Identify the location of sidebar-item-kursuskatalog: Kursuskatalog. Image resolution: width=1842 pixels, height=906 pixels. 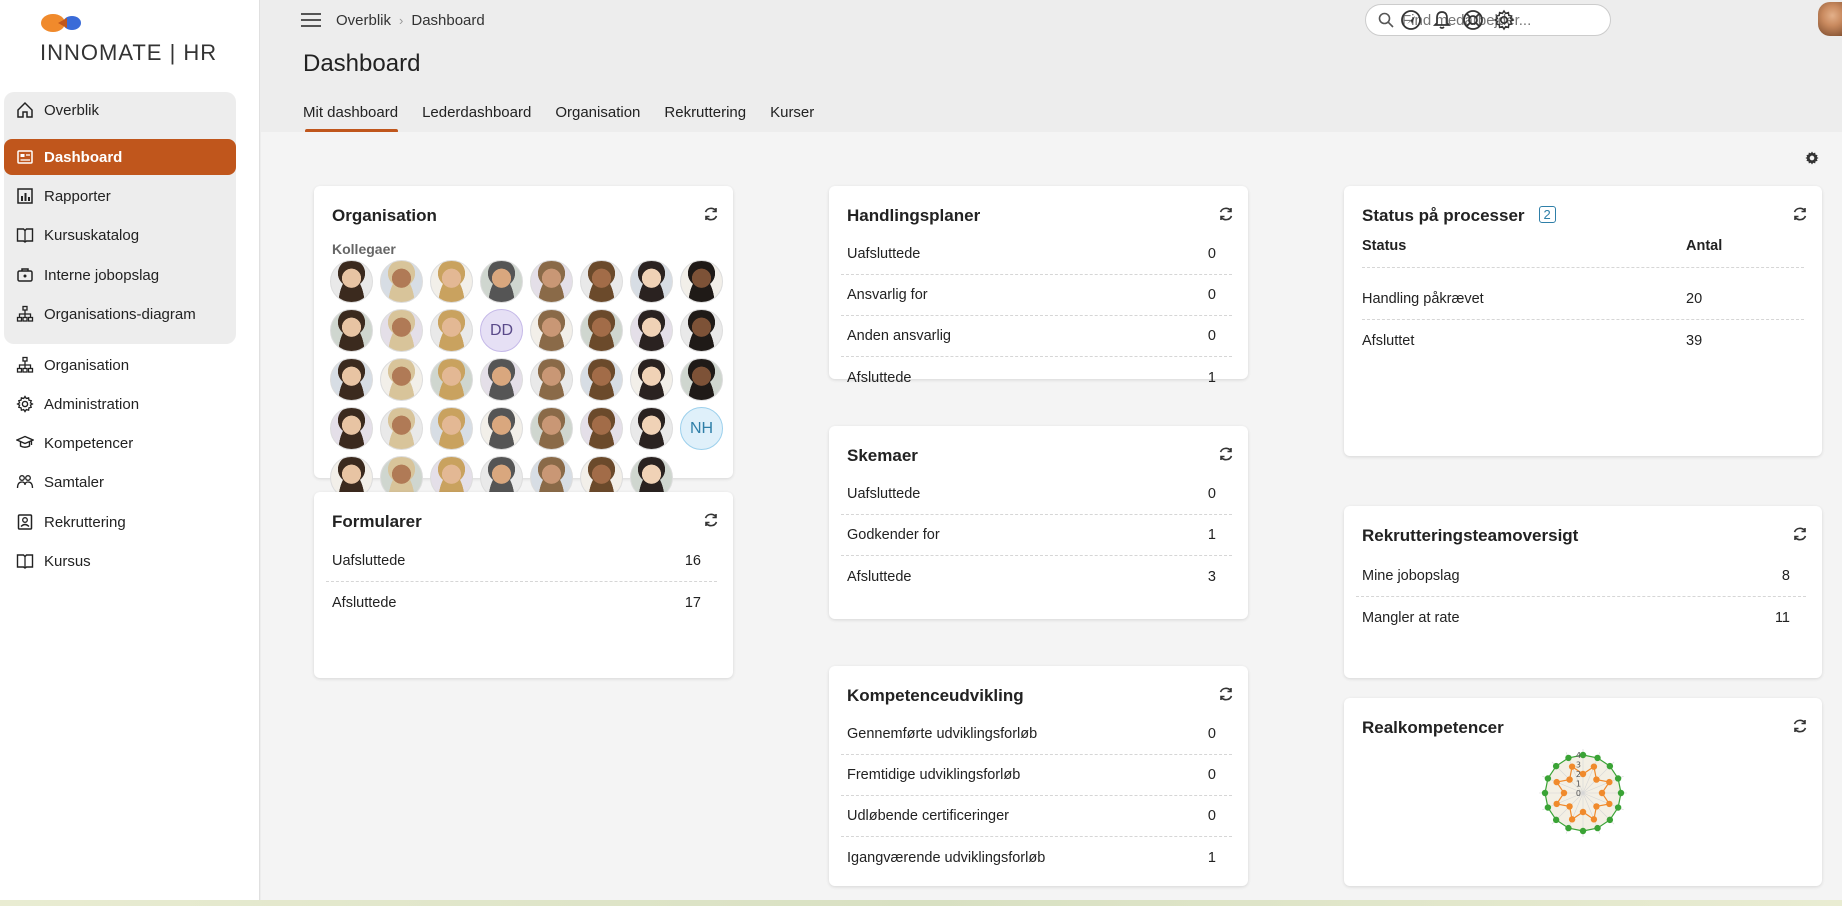
(120, 235).